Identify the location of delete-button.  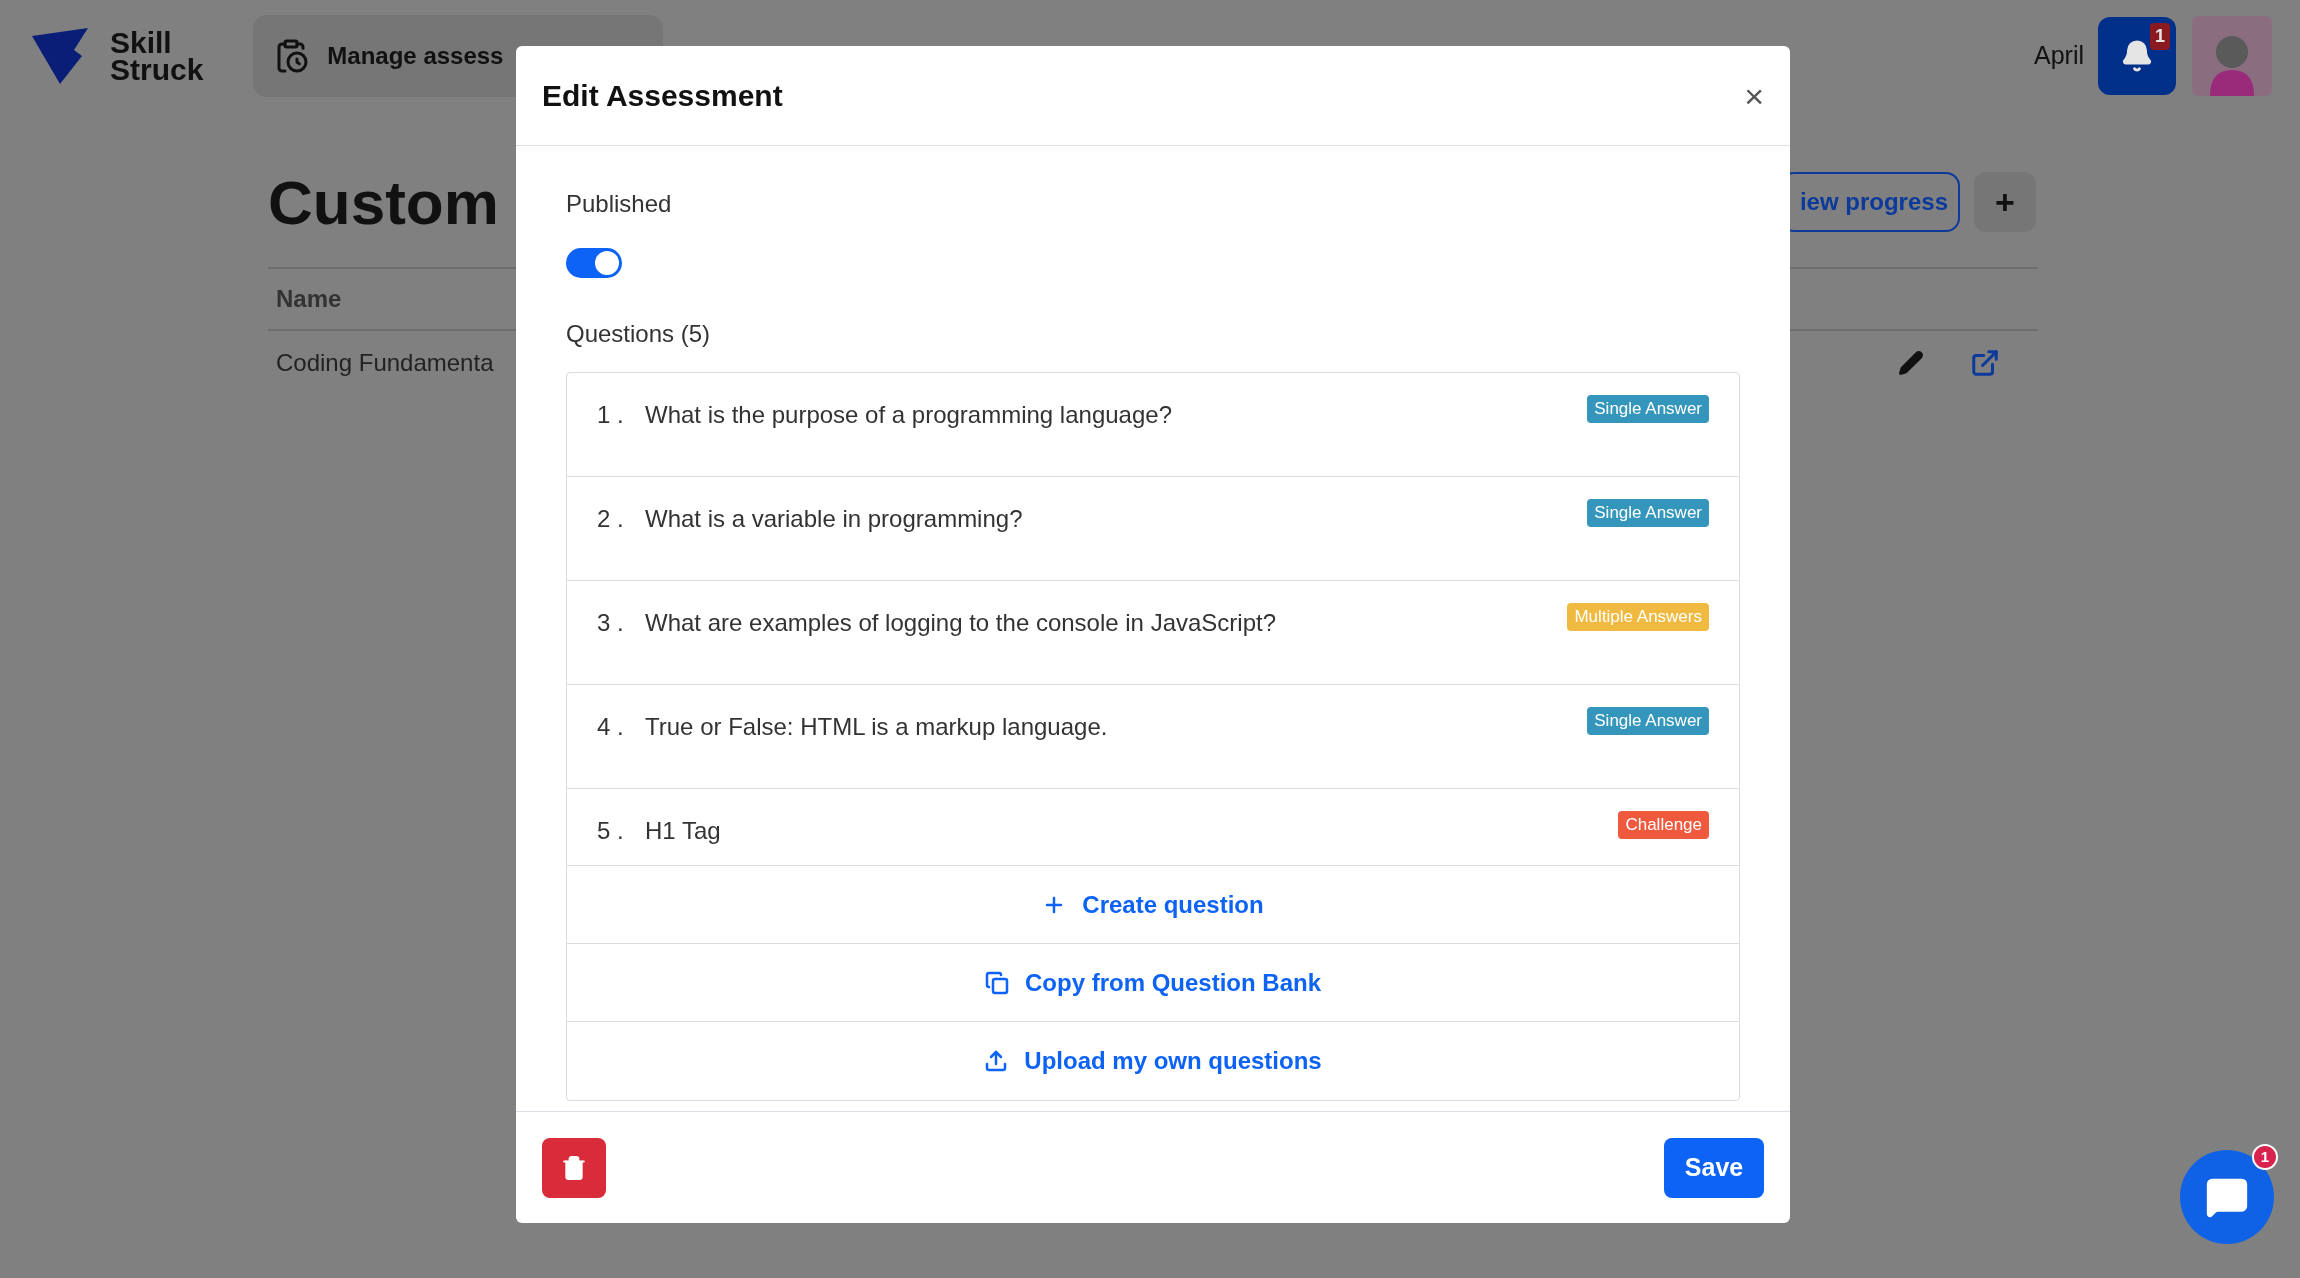
(574, 1167).